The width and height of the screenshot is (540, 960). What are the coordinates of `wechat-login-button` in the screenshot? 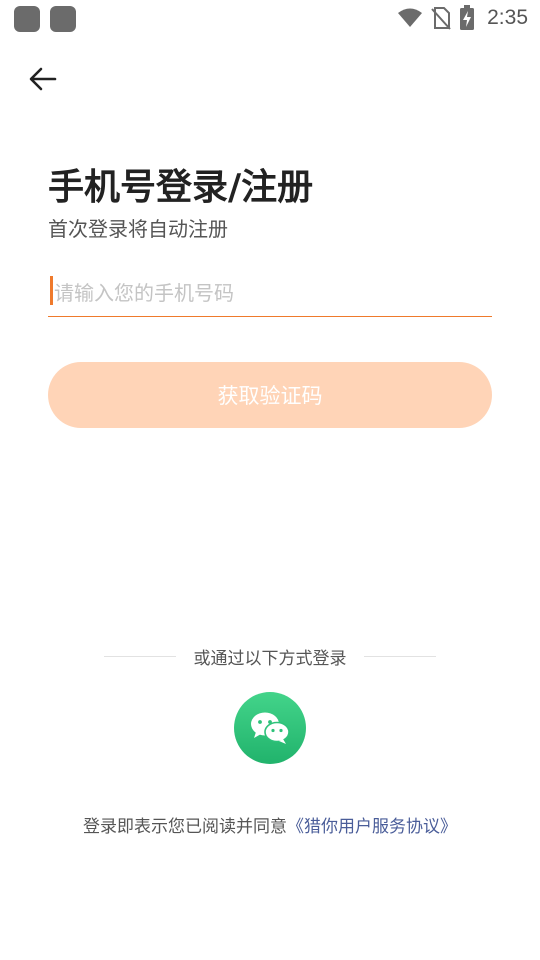 It's located at (270, 728).